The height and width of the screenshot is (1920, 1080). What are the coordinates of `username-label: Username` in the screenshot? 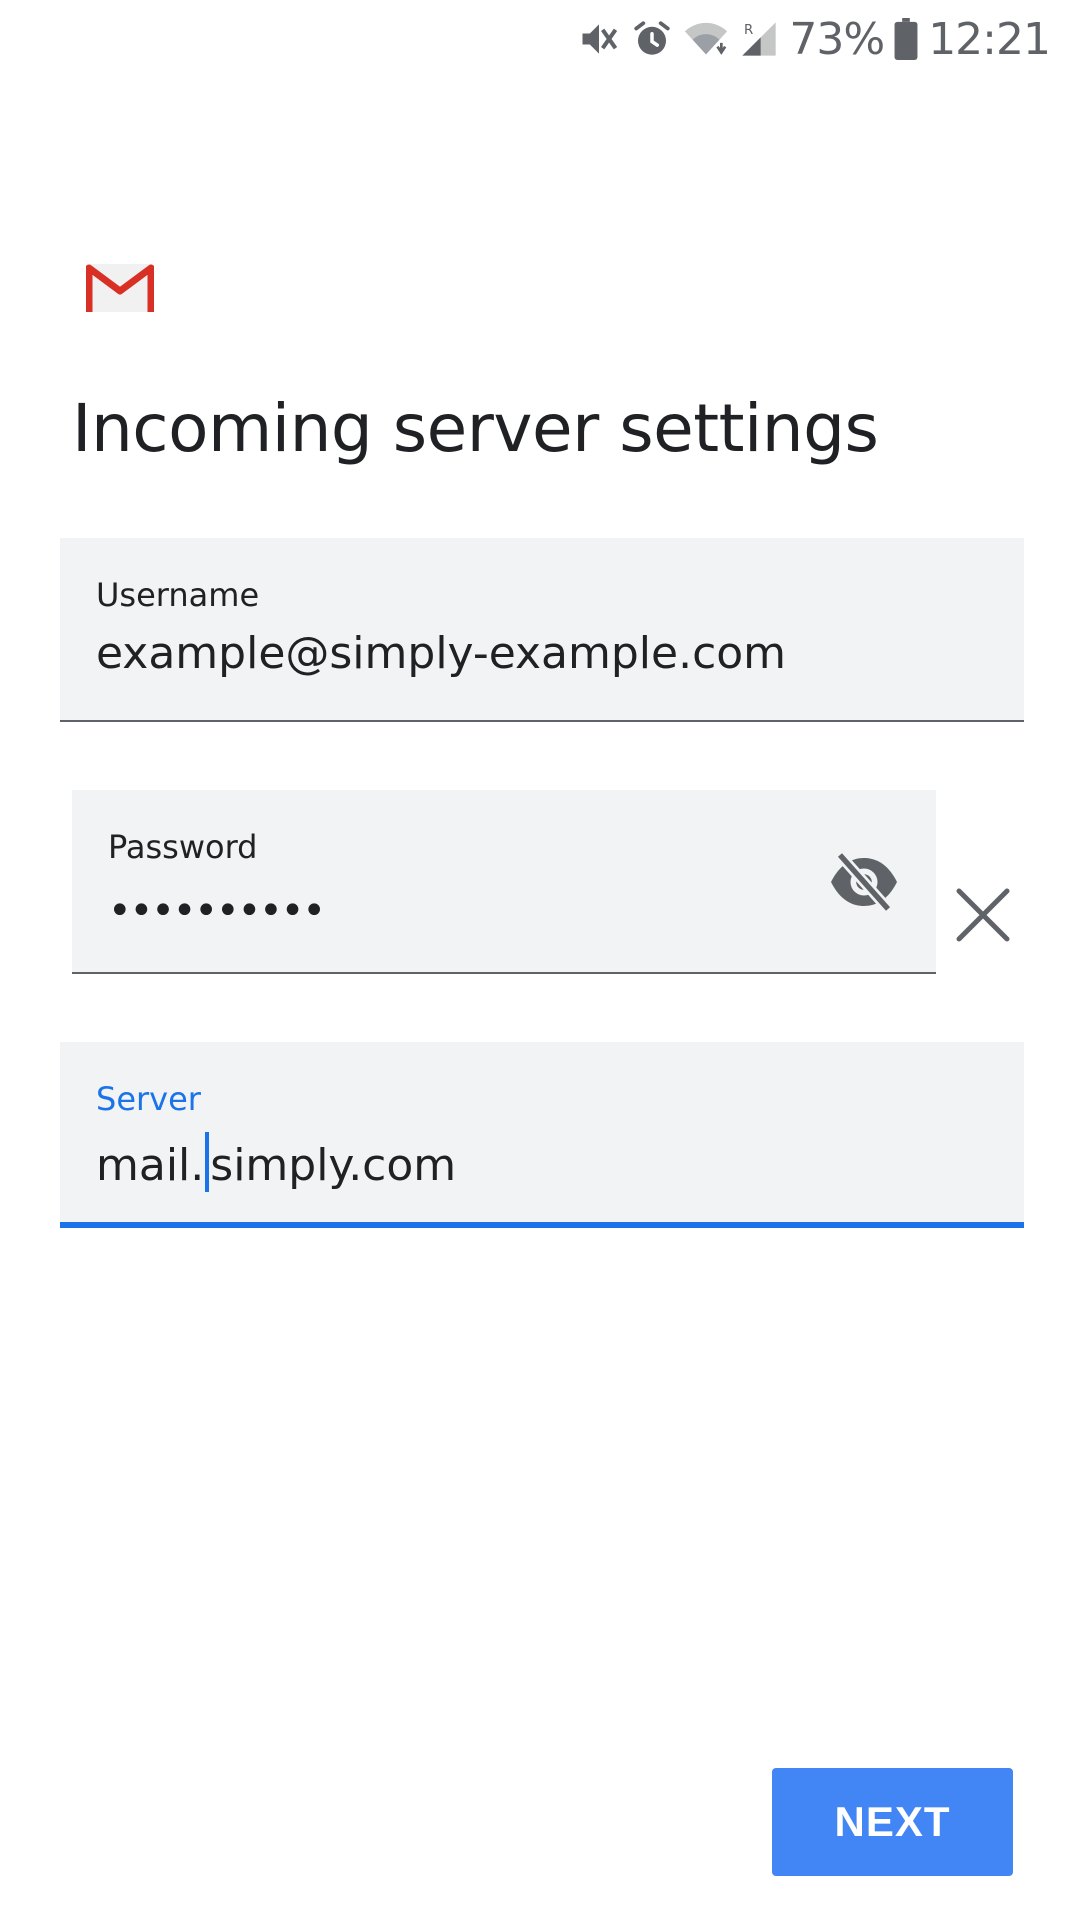 It's located at (178, 595).